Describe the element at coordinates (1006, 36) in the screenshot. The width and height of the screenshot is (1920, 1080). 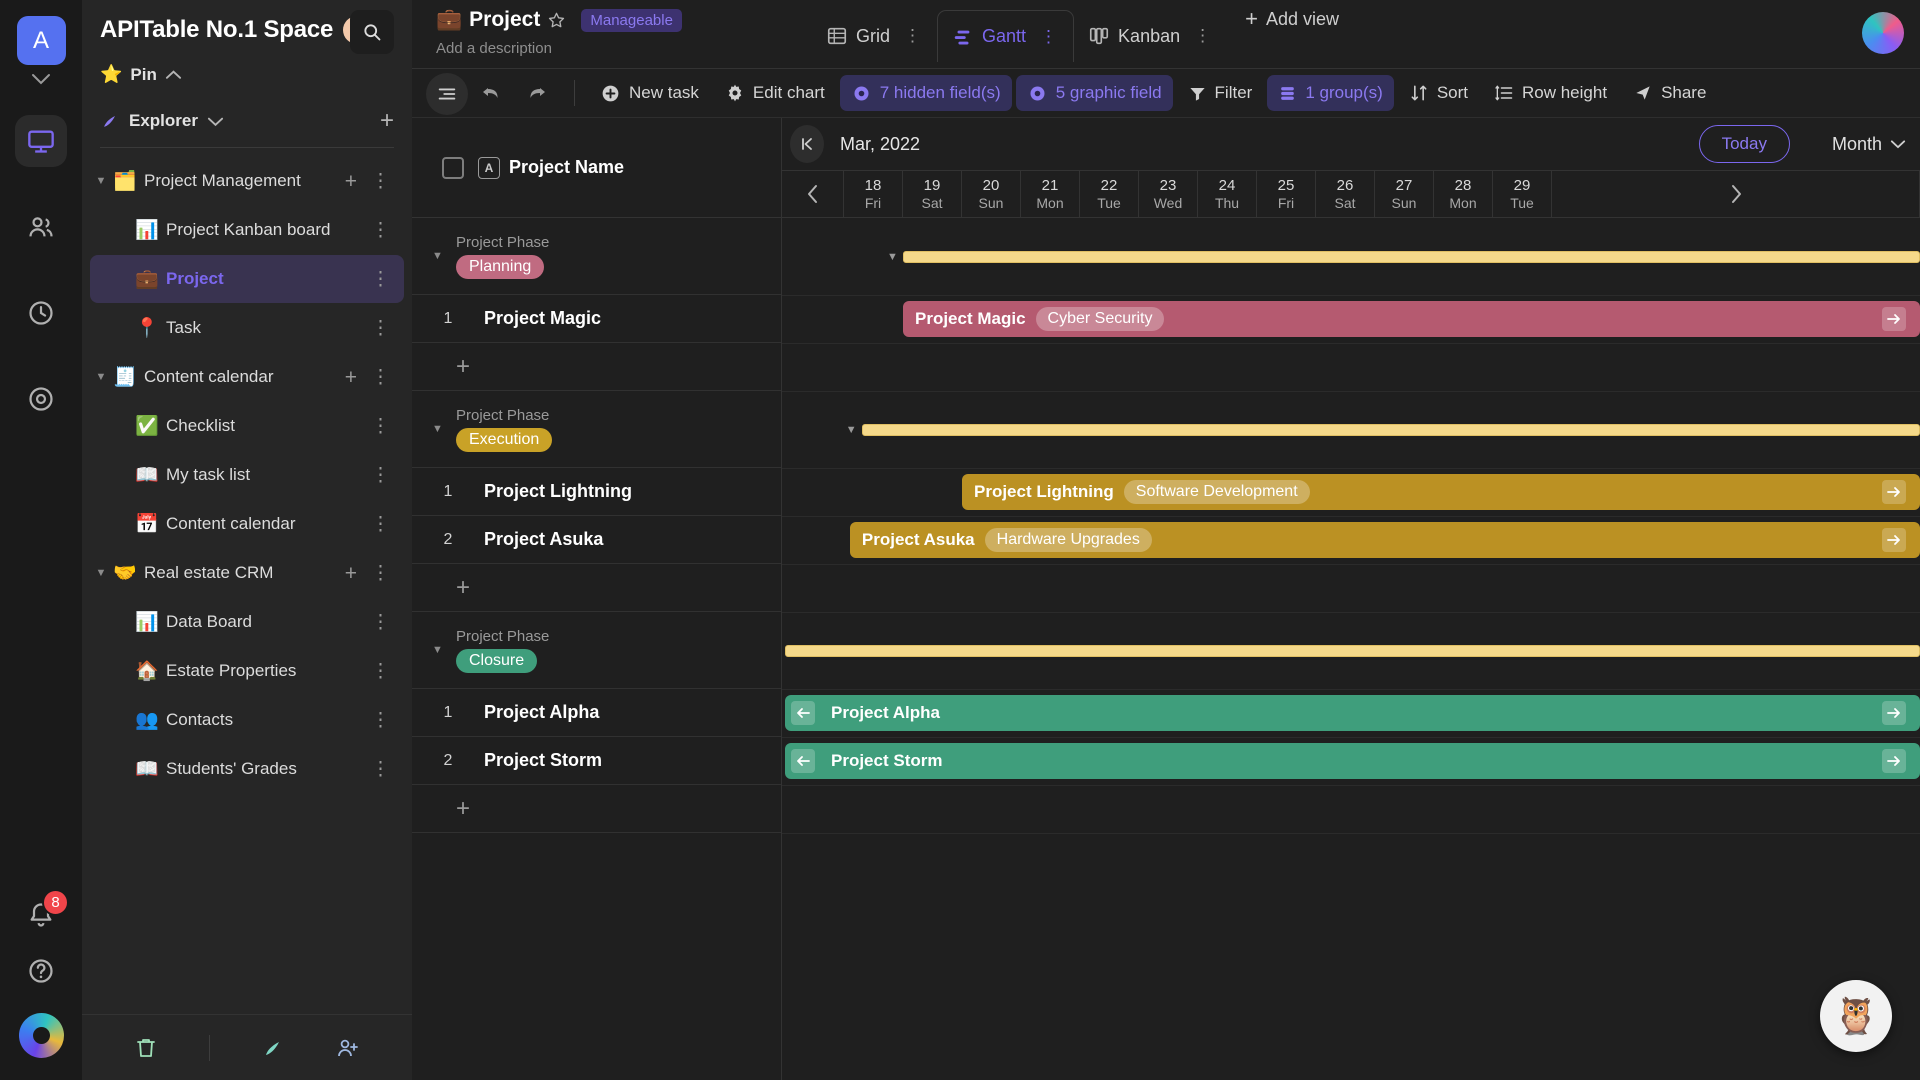
I see `tab-gantt: Gantt ⋮` at that location.